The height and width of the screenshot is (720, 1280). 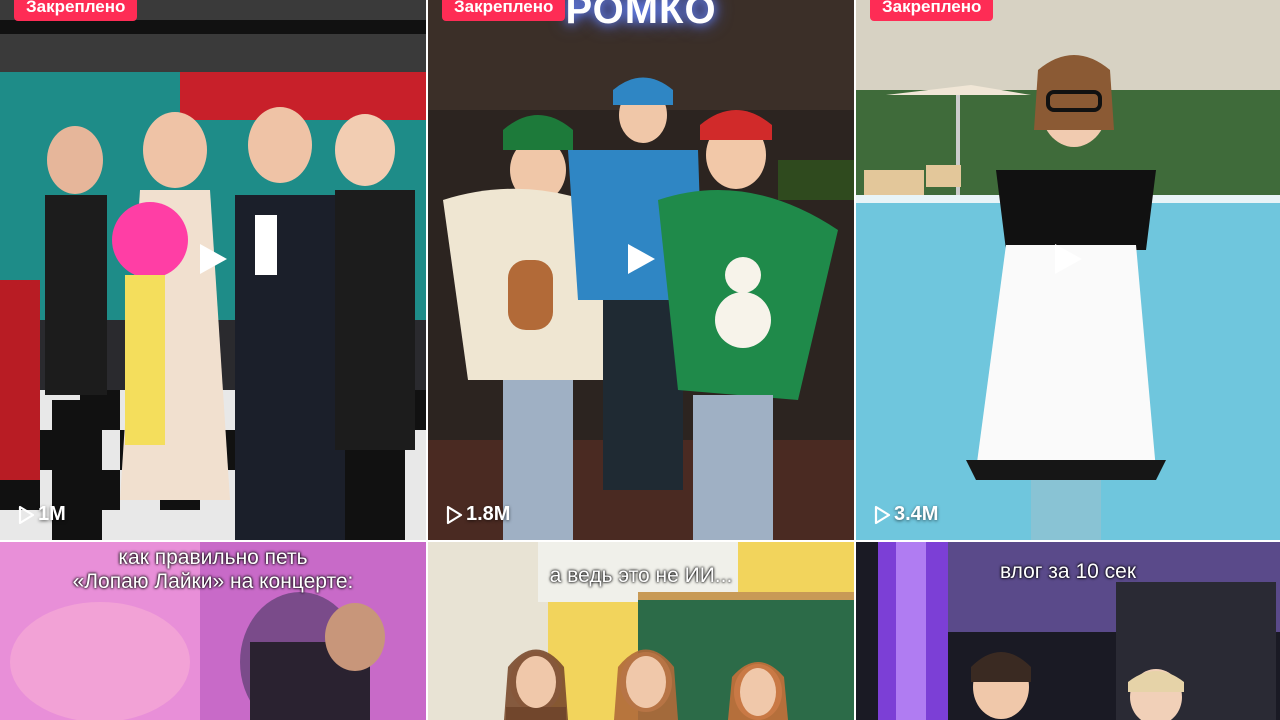 What do you see at coordinates (52, 514) in the screenshot?
I see `view-count-text: 1M` at bounding box center [52, 514].